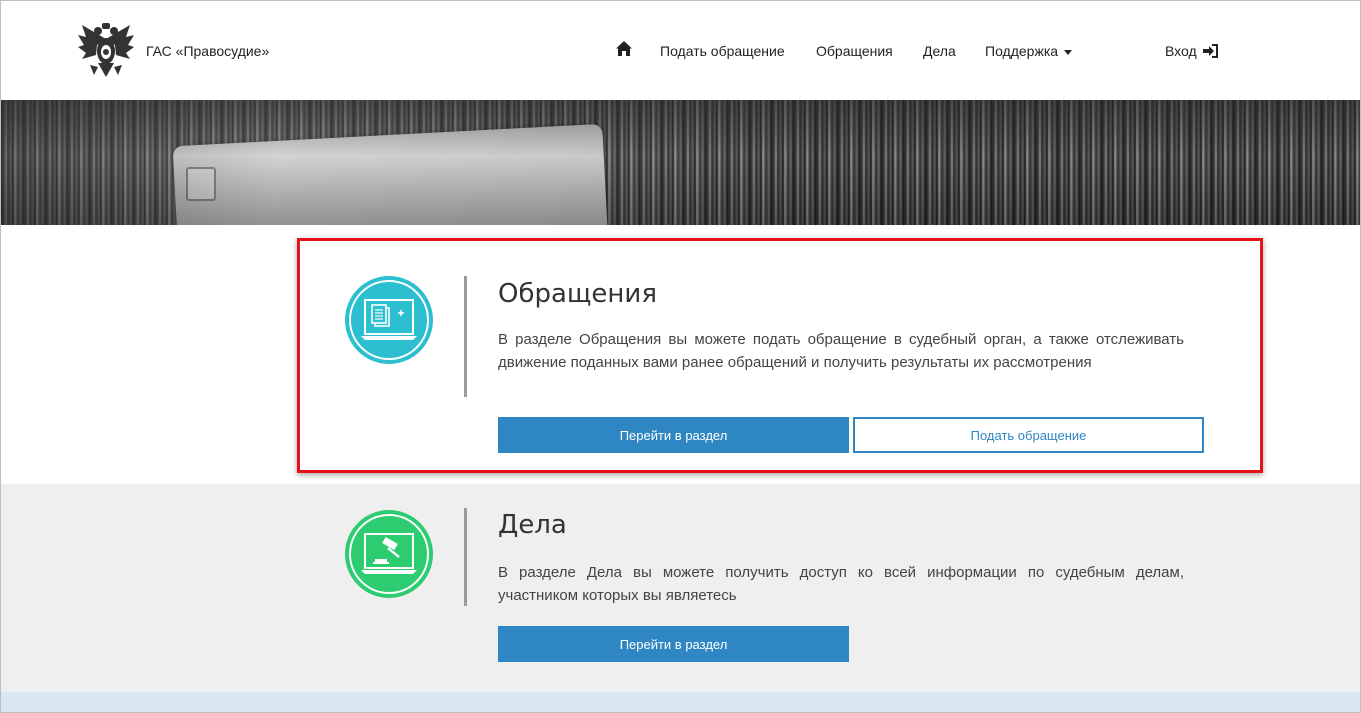 The height and width of the screenshot is (713, 1361). What do you see at coordinates (854, 51) in the screenshot?
I see `nav-appeals: Обращения` at bounding box center [854, 51].